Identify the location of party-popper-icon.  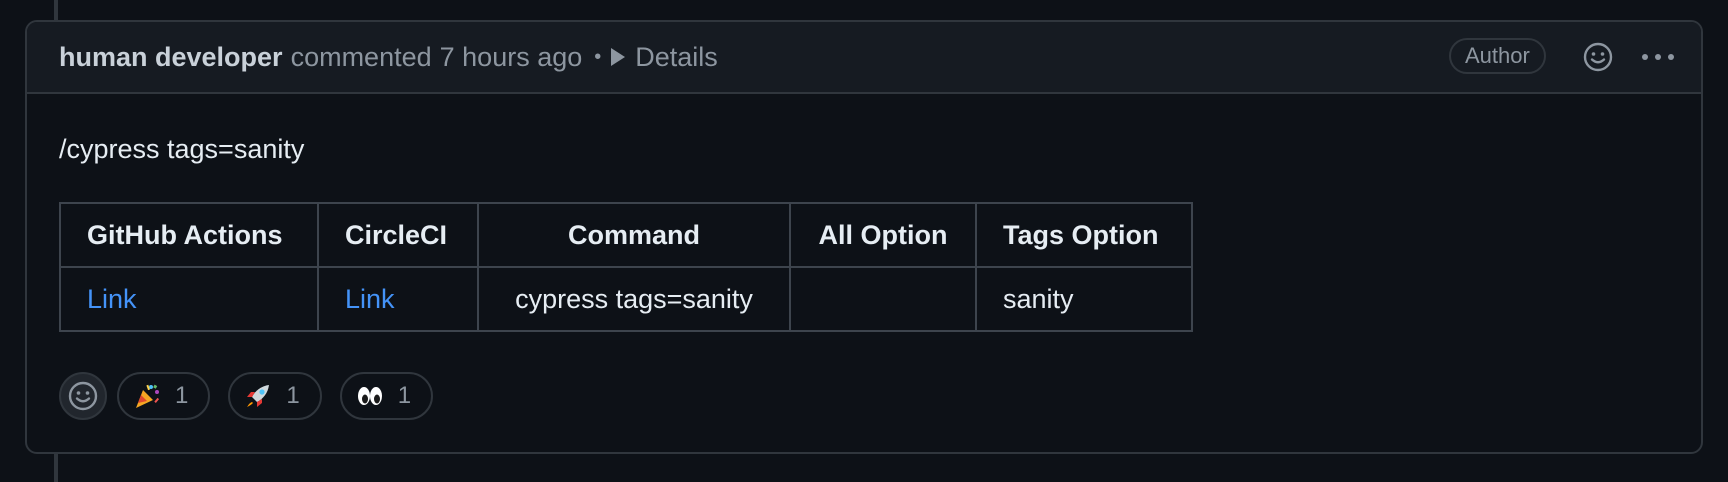
(147, 396).